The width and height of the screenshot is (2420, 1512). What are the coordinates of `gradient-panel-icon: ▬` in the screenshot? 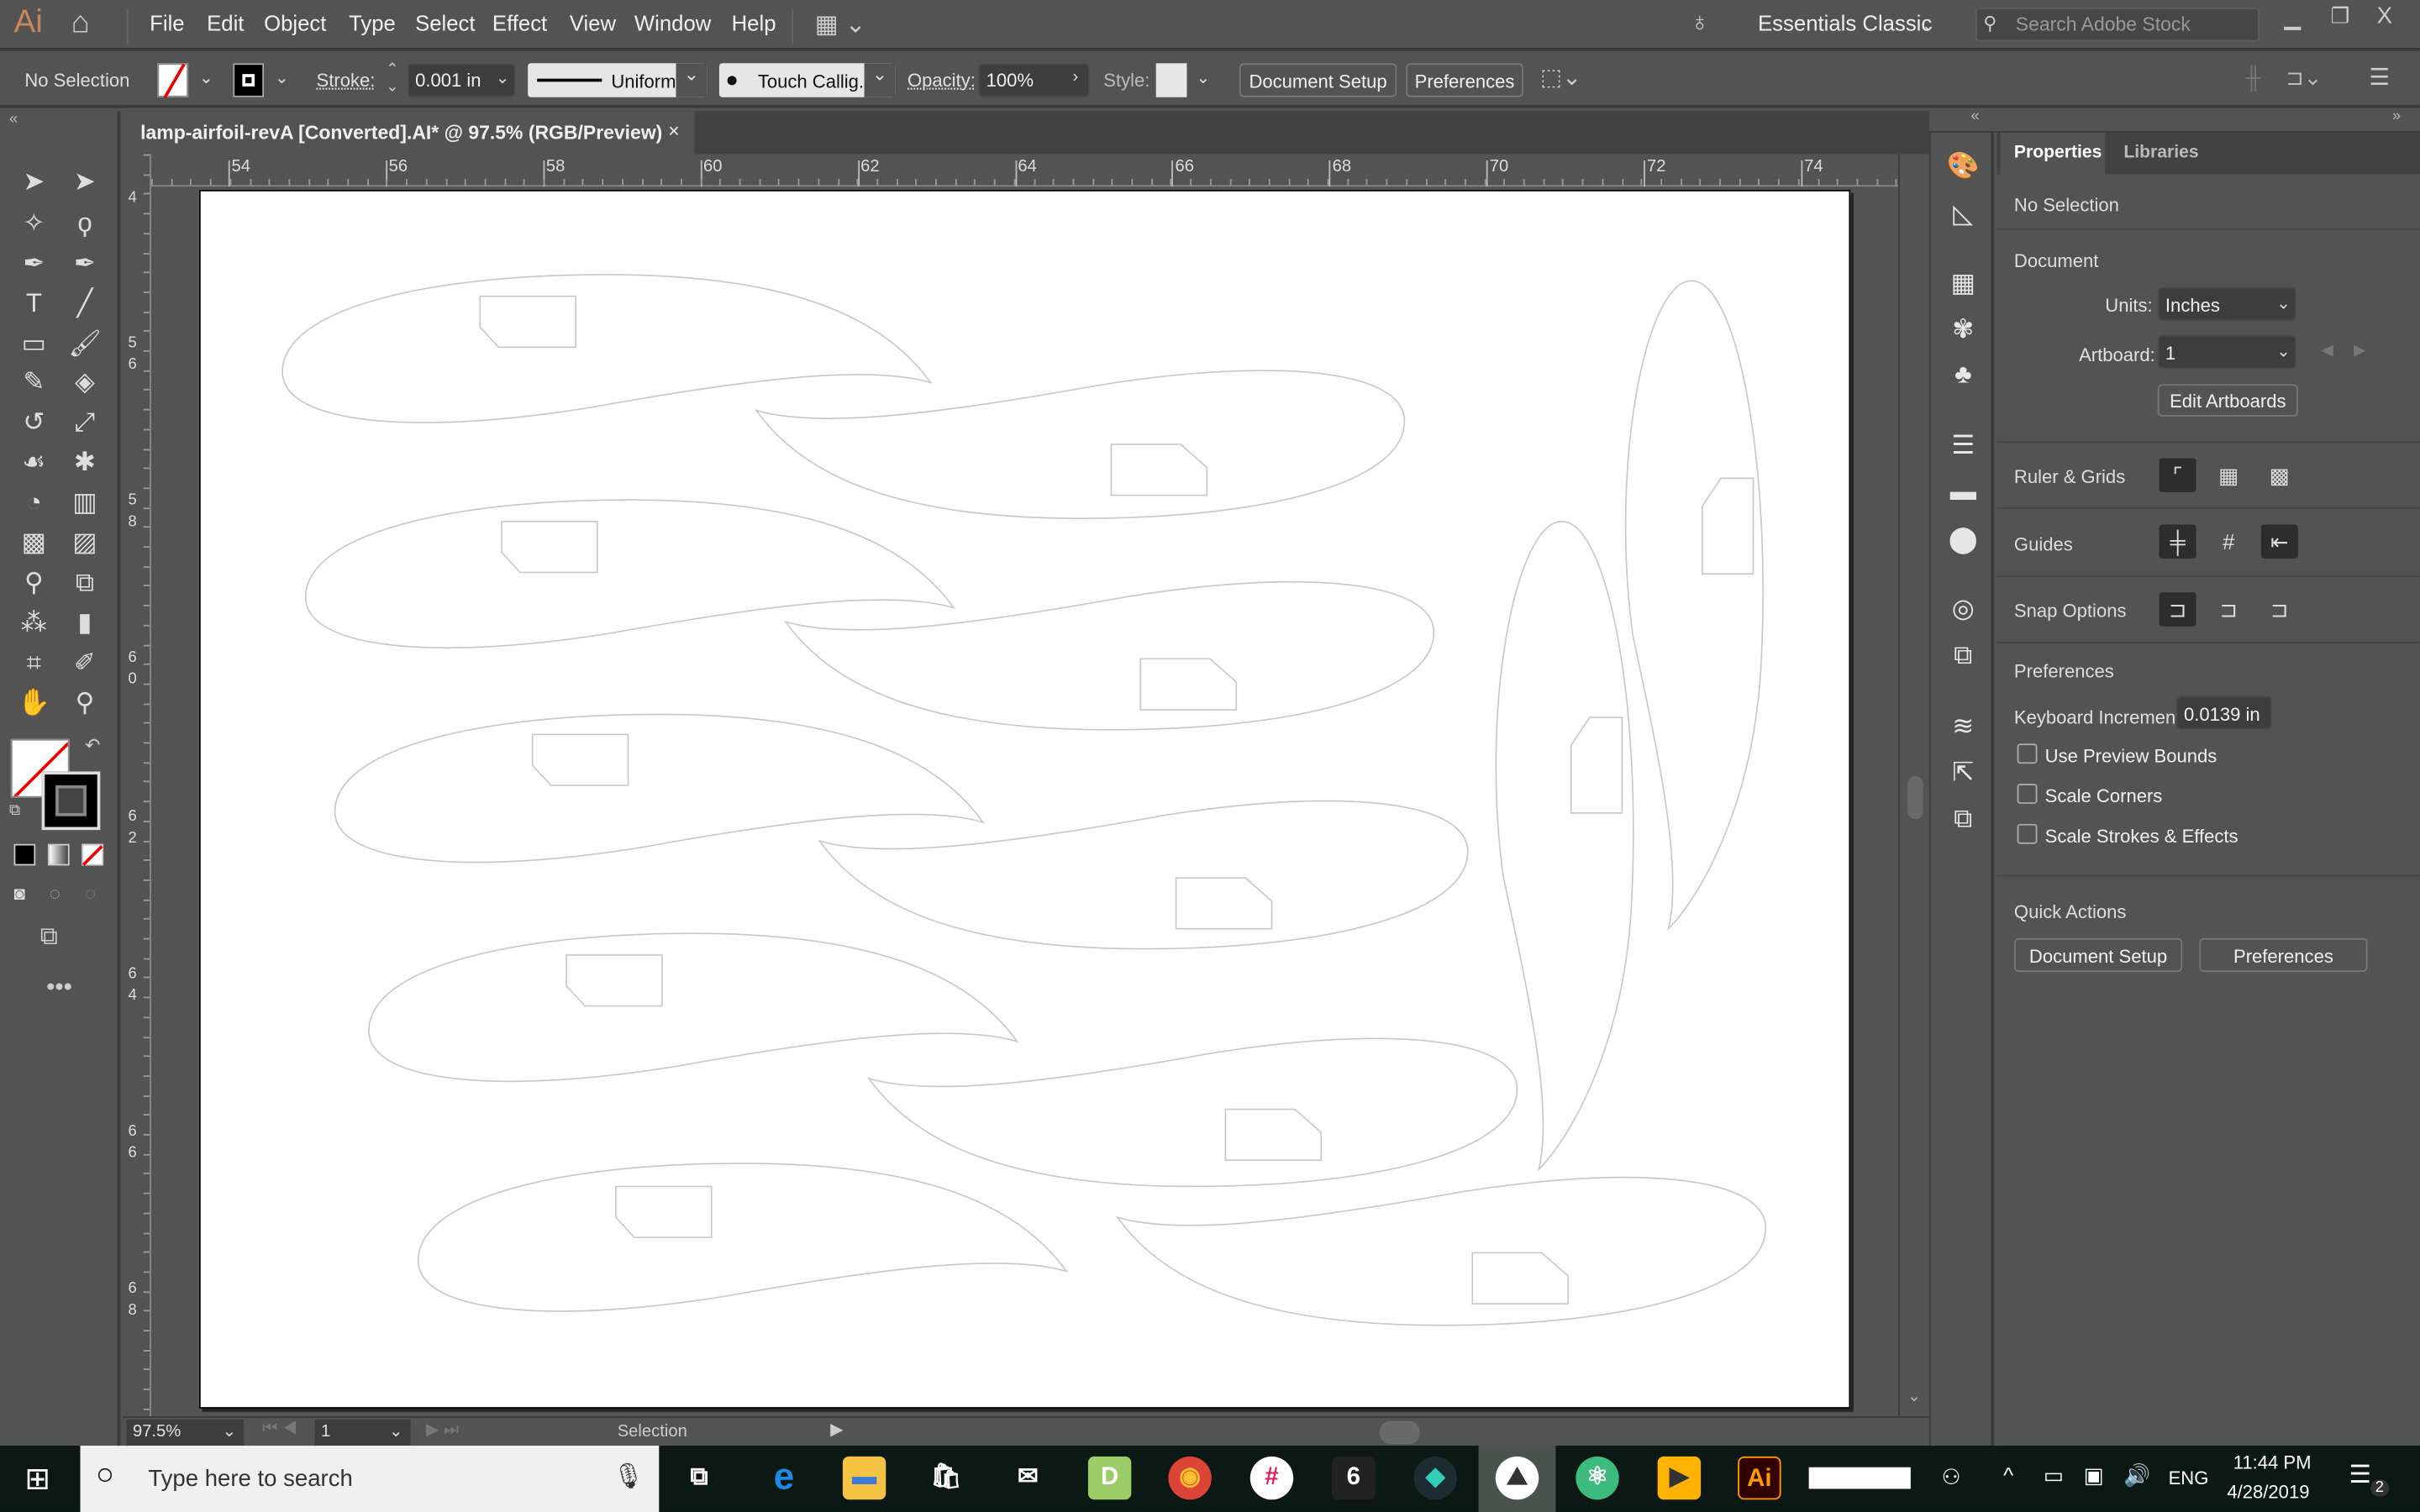 It's located at (1963, 494).